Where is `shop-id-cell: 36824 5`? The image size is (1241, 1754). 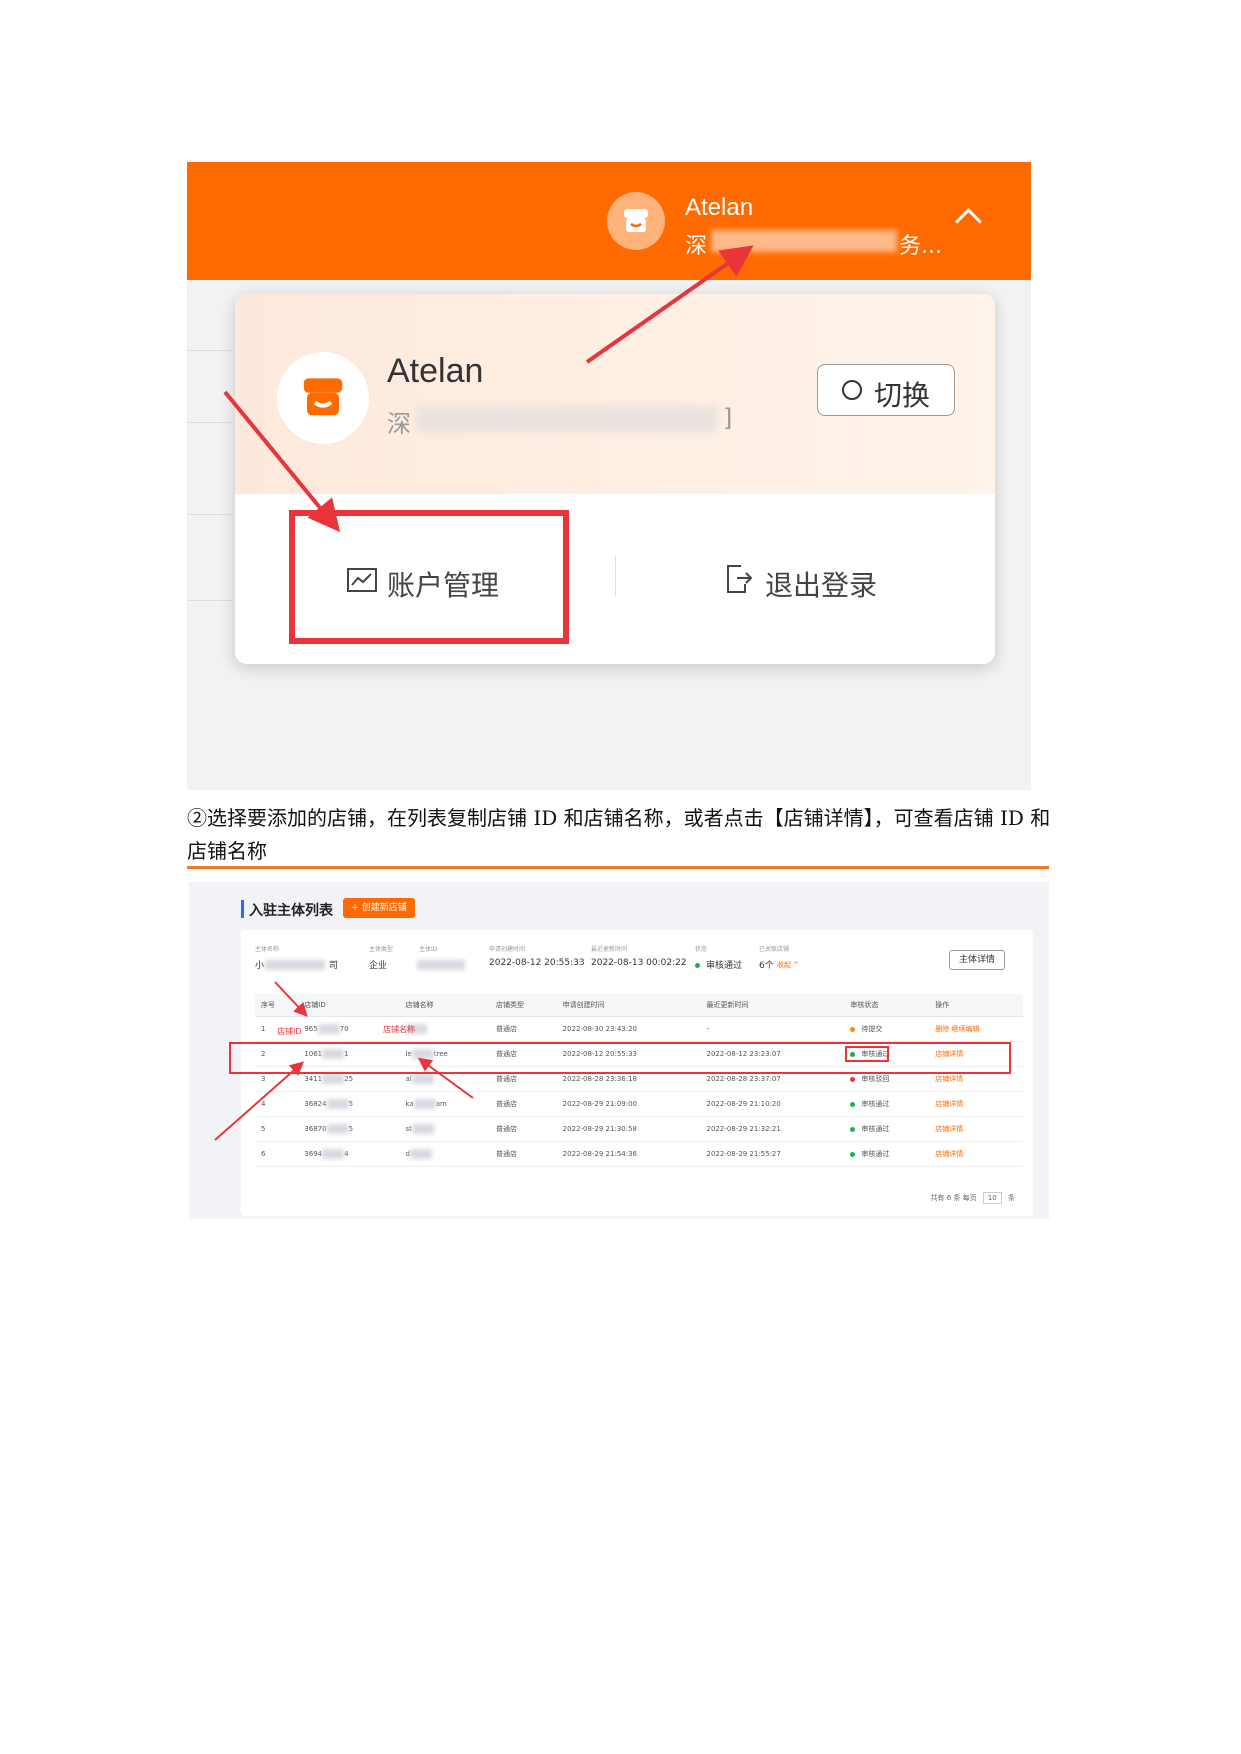
shop-id-cell: 36824 5 is located at coordinates (349, 1104).